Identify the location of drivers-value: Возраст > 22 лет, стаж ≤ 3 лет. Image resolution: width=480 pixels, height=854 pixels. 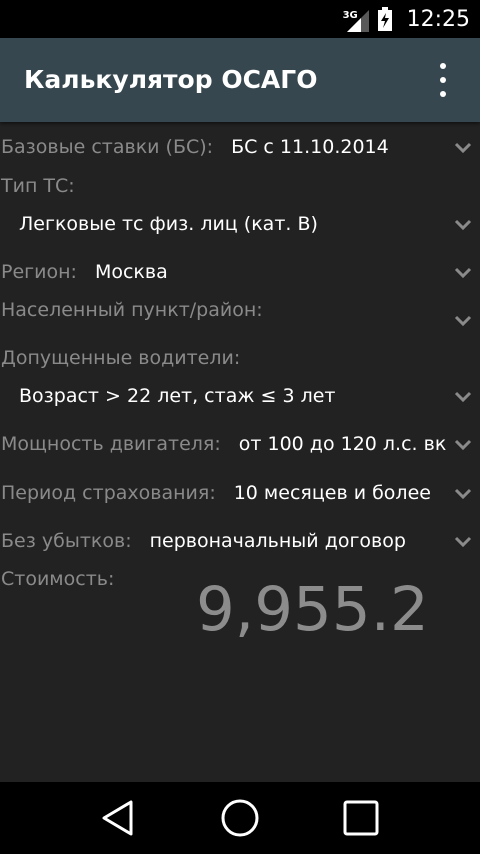
(177, 396).